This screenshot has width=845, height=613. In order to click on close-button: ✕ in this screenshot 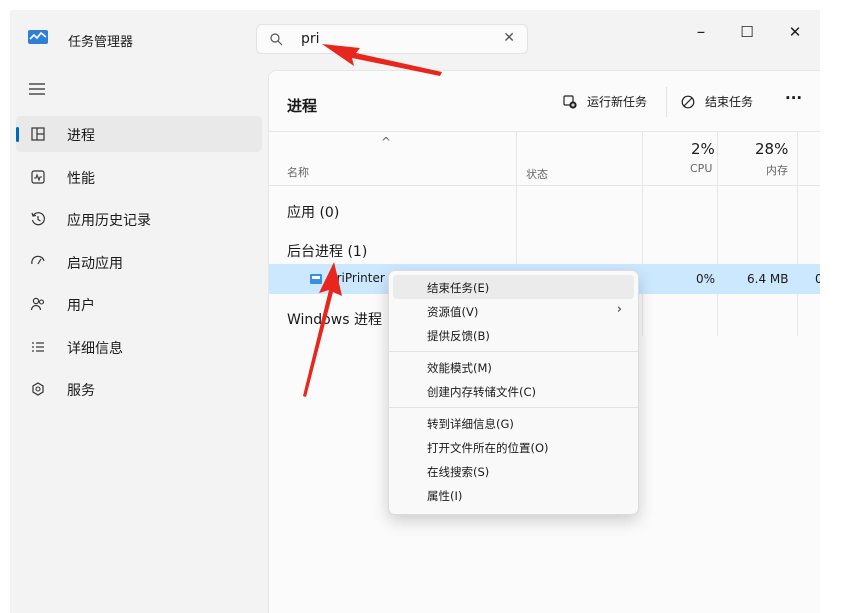, I will do `click(795, 32)`.